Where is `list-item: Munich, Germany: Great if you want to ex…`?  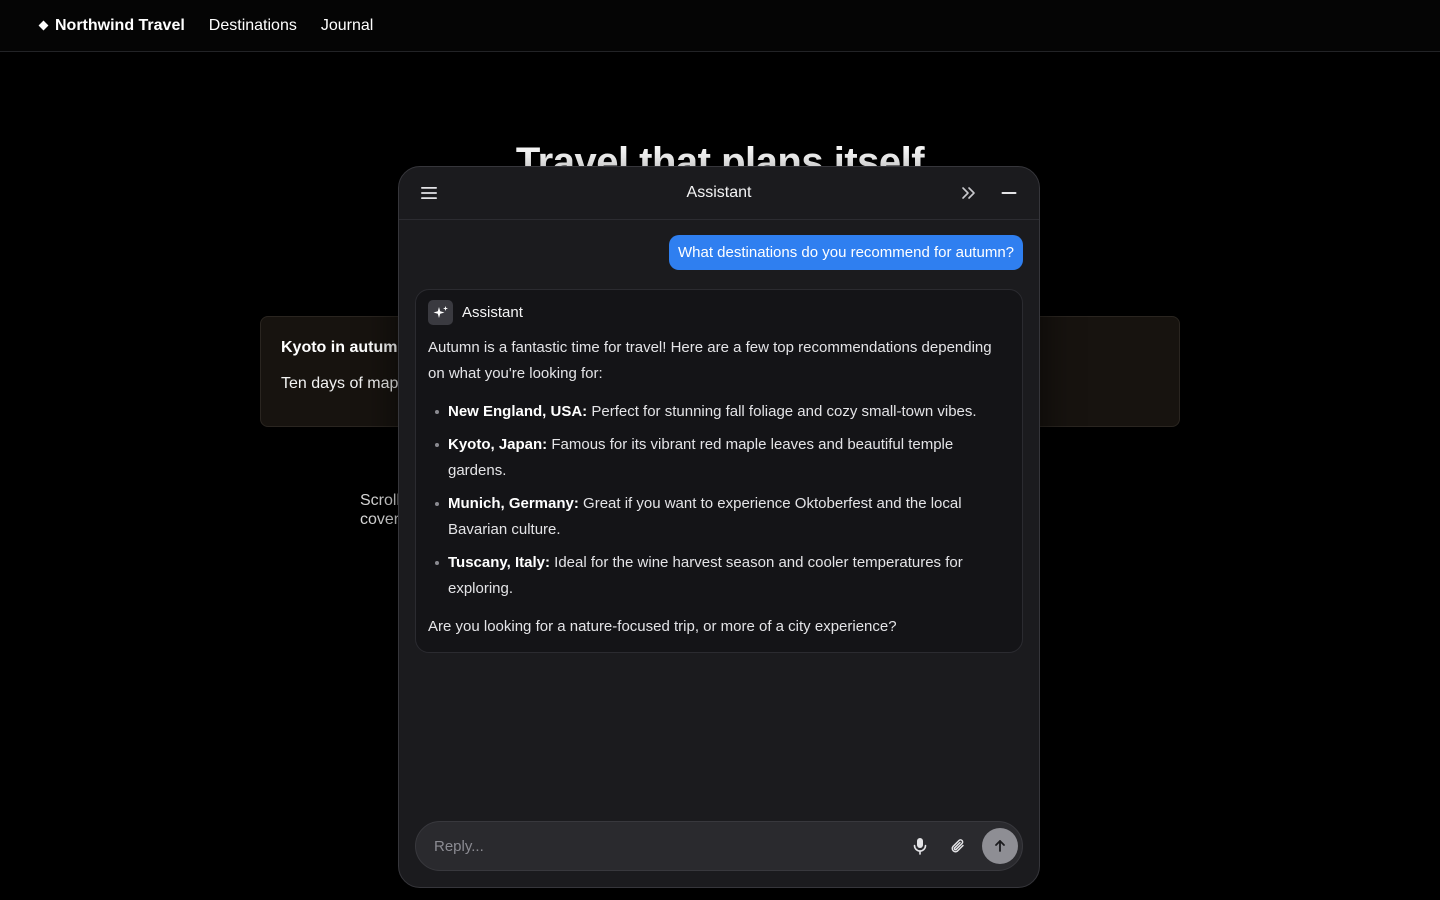
list-item: Munich, Germany: Great if you want to ex… is located at coordinates (719, 517).